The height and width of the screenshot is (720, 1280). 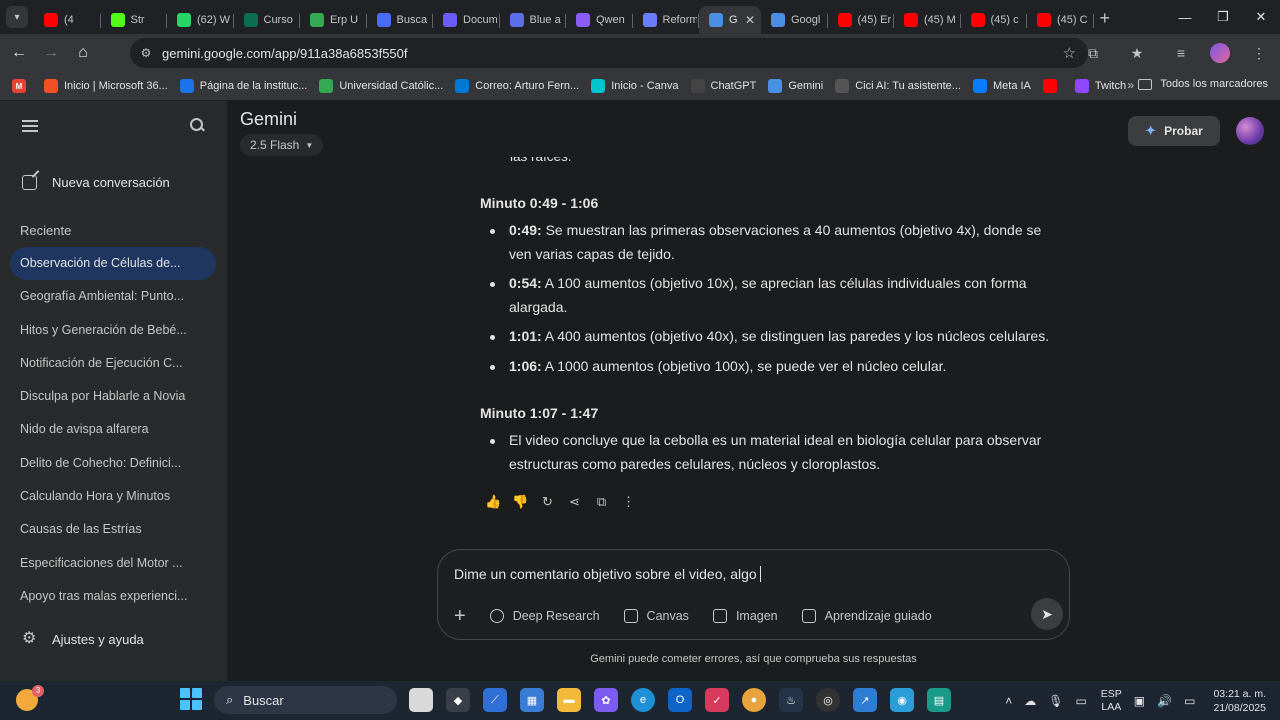 I want to click on steam-icon: ♨, so click(x=791, y=700).